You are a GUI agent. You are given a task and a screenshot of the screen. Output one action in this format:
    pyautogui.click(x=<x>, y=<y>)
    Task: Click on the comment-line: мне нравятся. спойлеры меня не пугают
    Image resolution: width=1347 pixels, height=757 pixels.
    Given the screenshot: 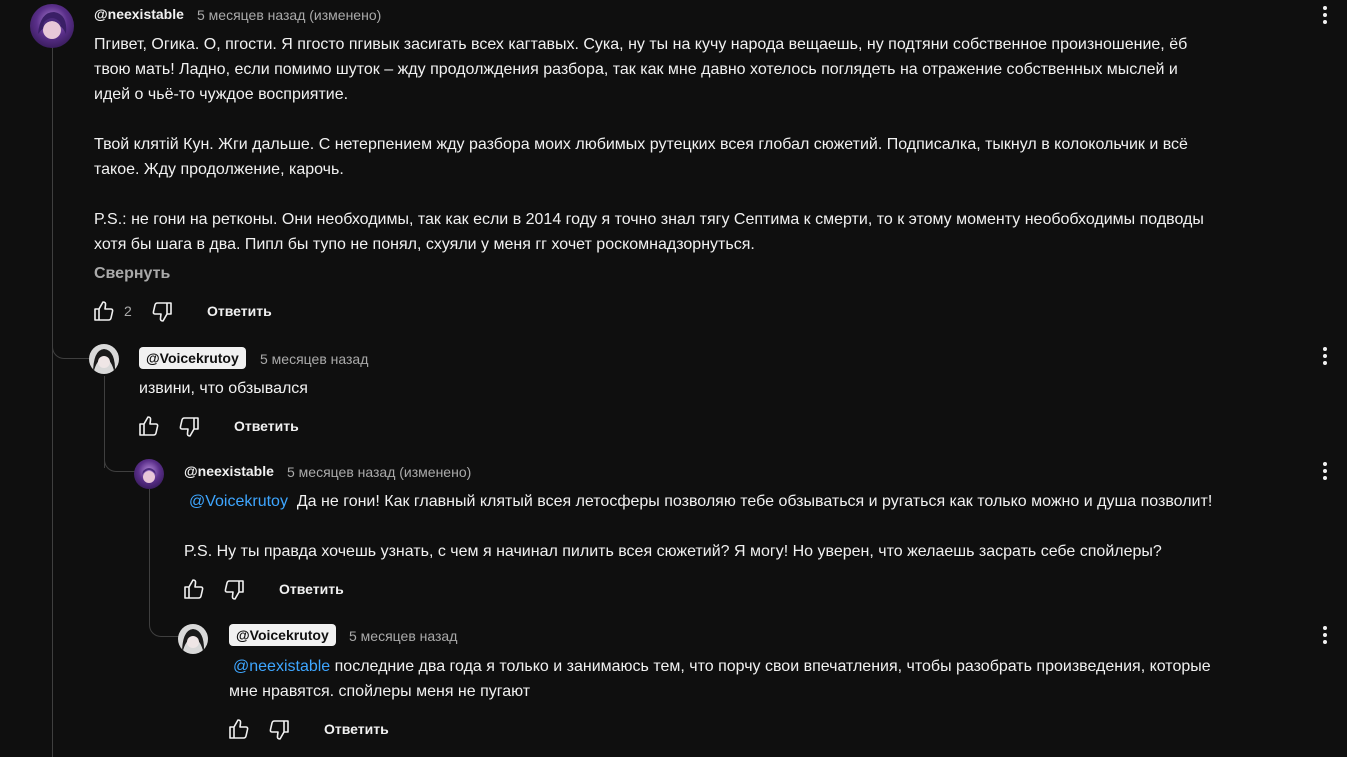 What is the action you would take?
    pyautogui.click(x=380, y=691)
    